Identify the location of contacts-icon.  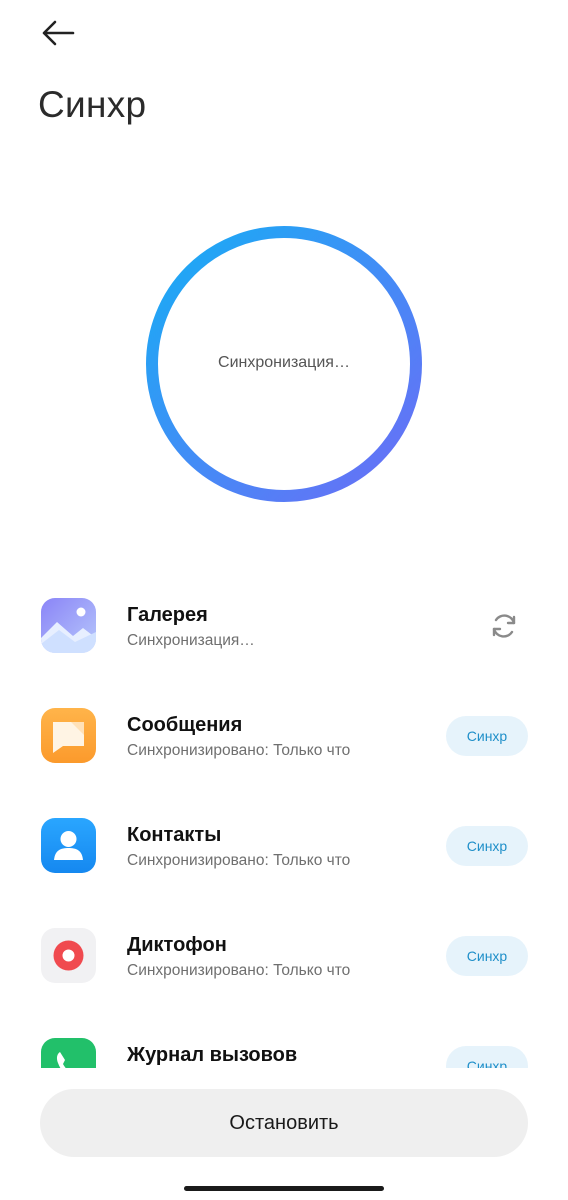
(68, 845).